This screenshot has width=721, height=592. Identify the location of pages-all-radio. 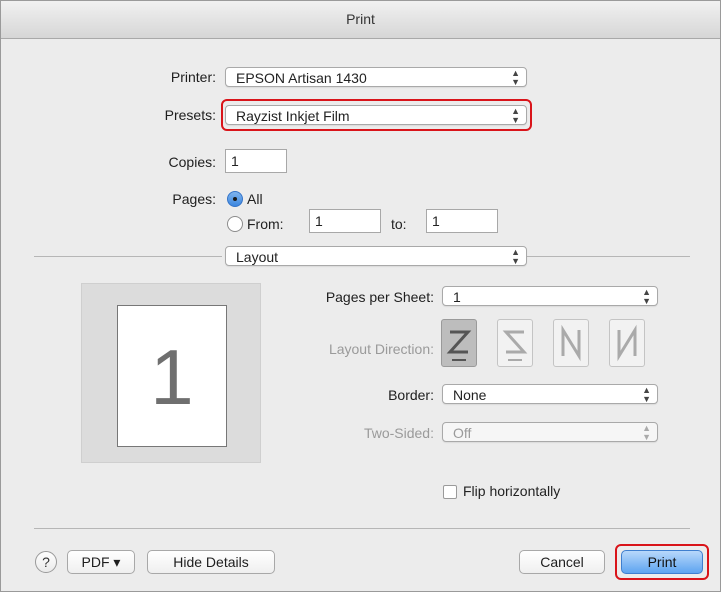
(235, 199).